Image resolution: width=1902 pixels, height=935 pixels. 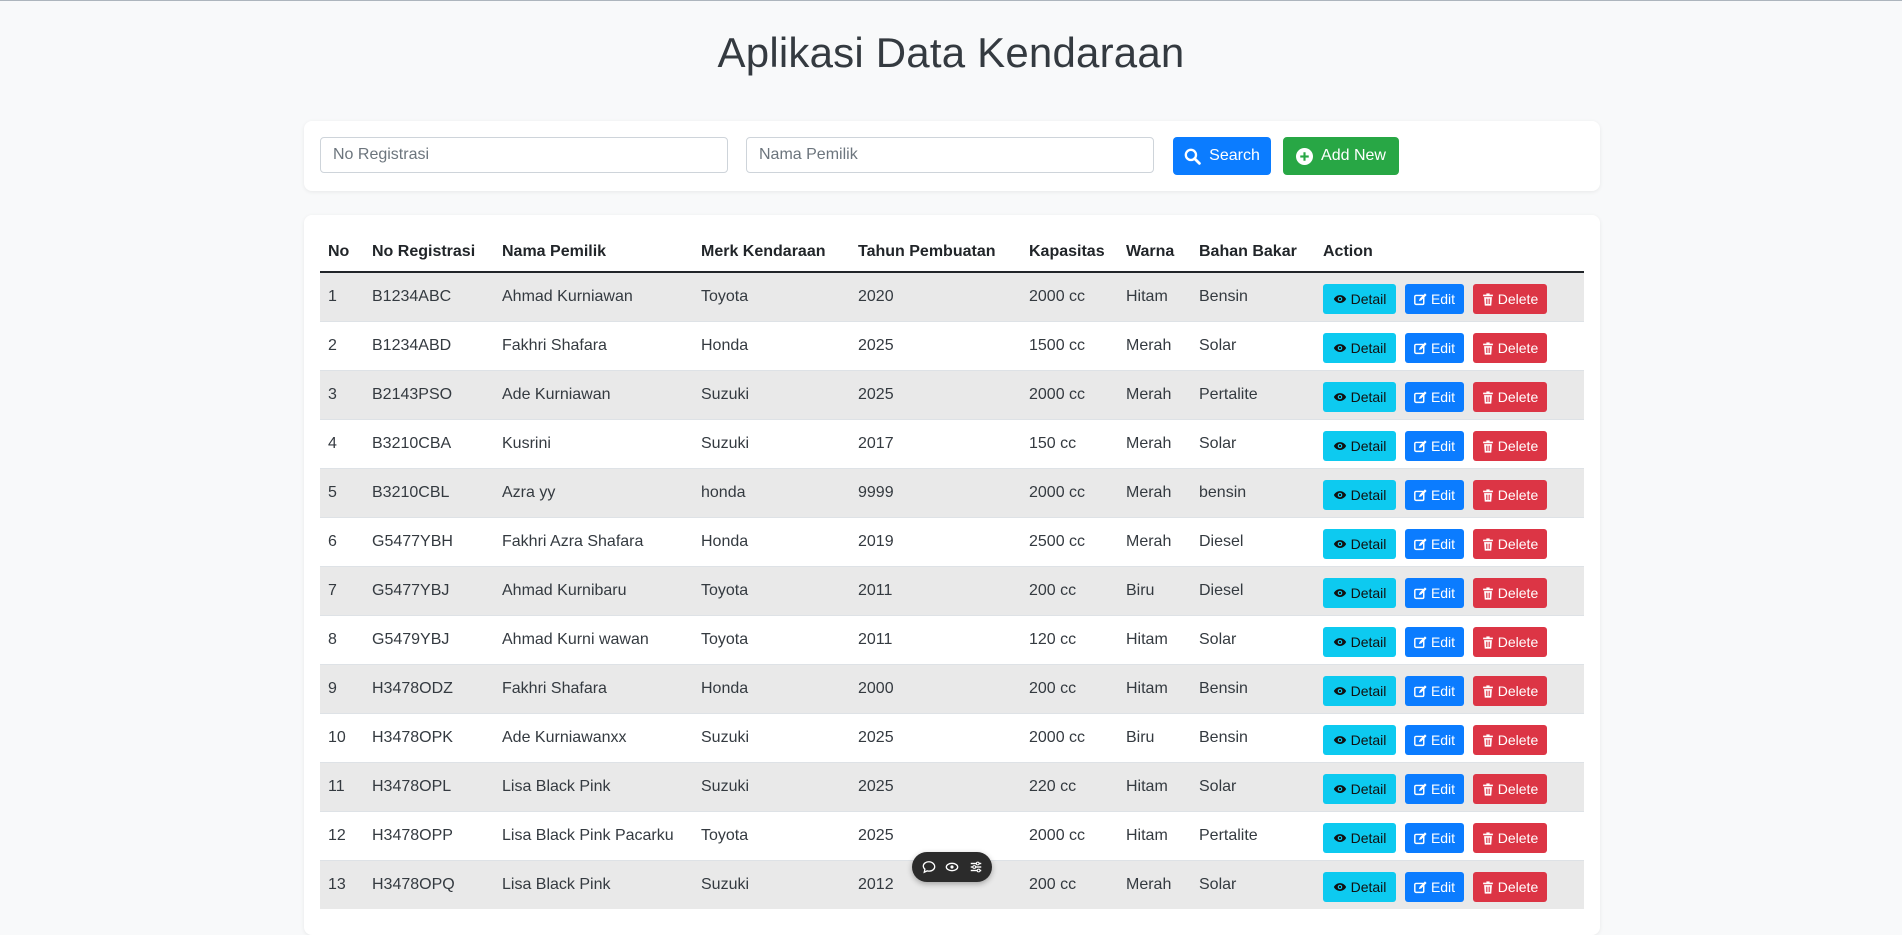 I want to click on floating-toolbar, so click(x=952, y=867).